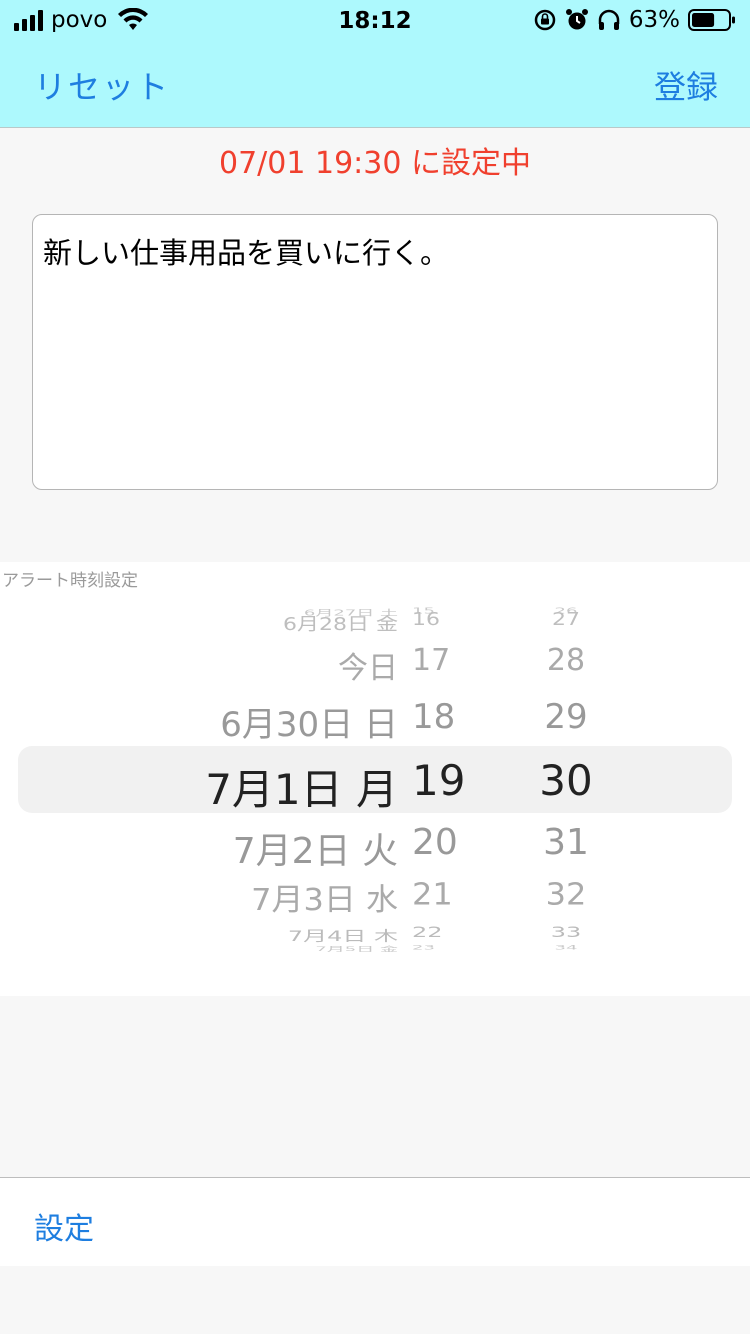 This screenshot has width=750, height=1334. What do you see at coordinates (375, 1221) in the screenshot?
I see `bottom-toolbar: 設定` at bounding box center [375, 1221].